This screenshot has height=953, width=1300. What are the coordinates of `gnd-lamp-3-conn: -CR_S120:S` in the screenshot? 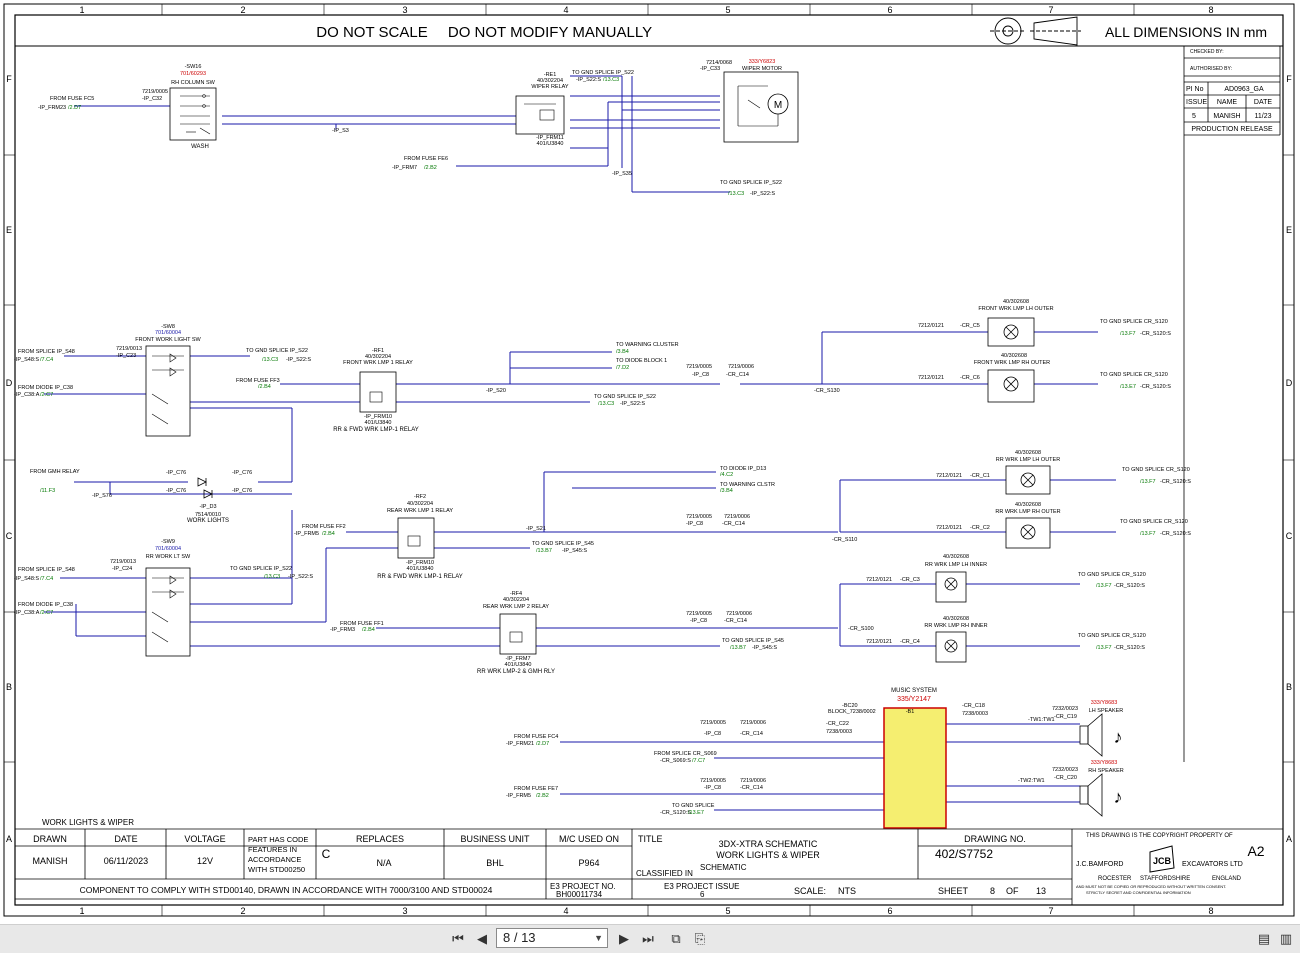 It's located at (1175, 534).